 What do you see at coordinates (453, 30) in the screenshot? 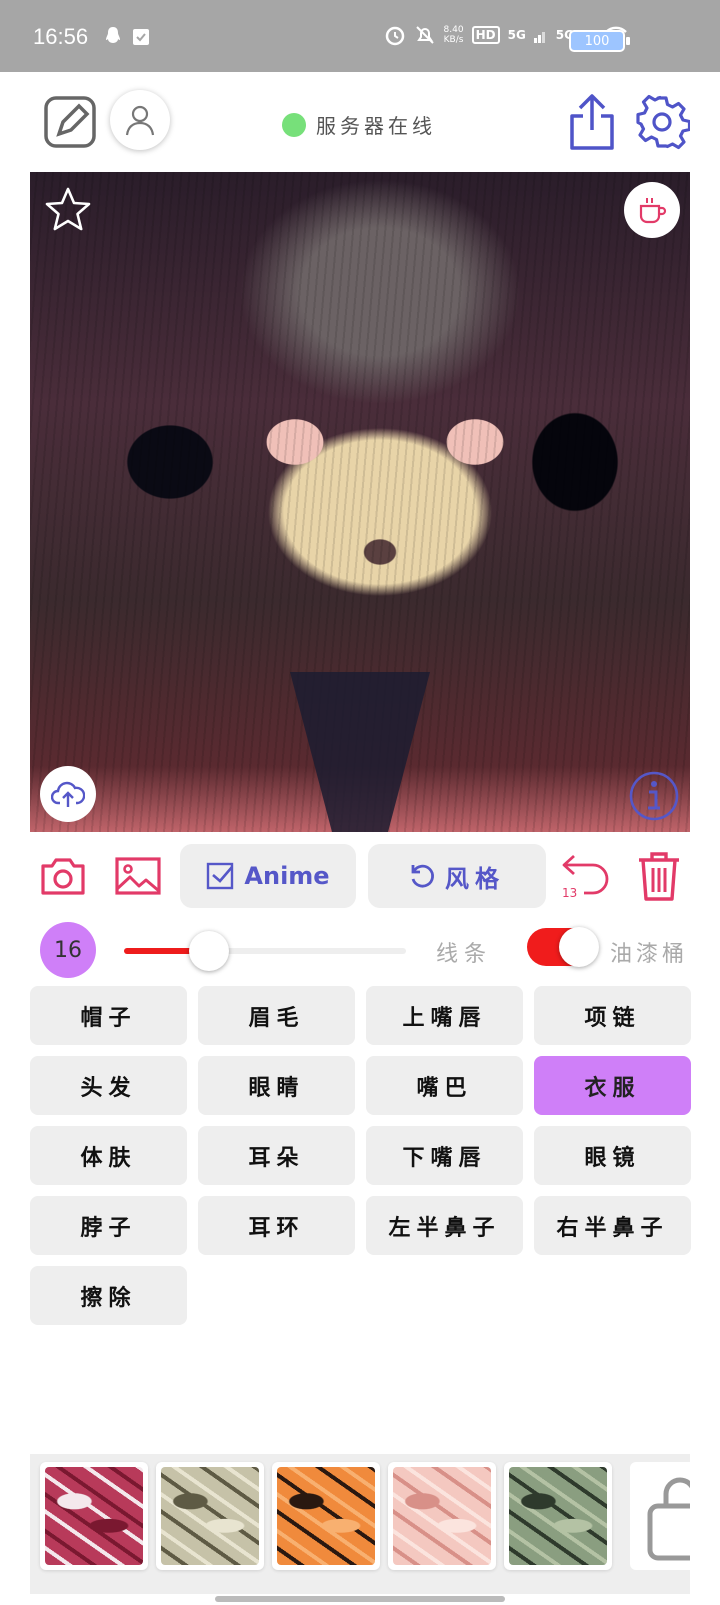
I see `net-speed-value: 8.40` at bounding box center [453, 30].